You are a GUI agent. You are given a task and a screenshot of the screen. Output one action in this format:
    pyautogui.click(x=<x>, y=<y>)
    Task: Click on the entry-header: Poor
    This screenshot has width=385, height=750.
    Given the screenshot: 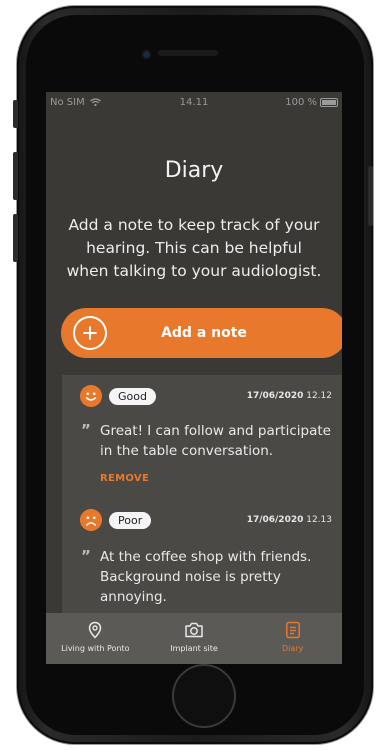 What is the action you would take?
    pyautogui.click(x=116, y=520)
    